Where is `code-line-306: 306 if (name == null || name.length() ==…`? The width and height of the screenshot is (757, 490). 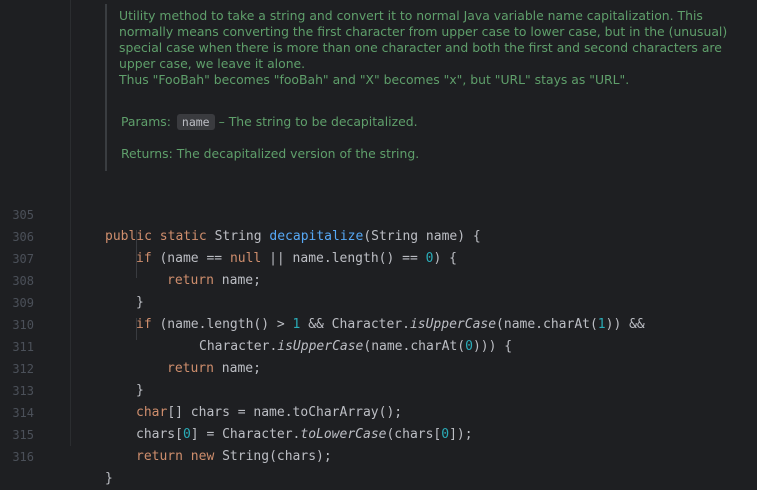 code-line-306: 306 if (name == null || name.length() ==… is located at coordinates (378, 235).